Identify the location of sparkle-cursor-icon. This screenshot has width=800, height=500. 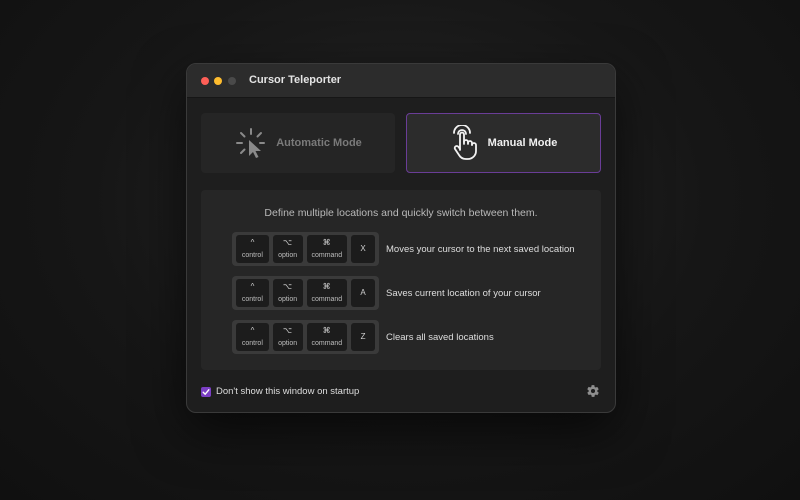
(251, 143).